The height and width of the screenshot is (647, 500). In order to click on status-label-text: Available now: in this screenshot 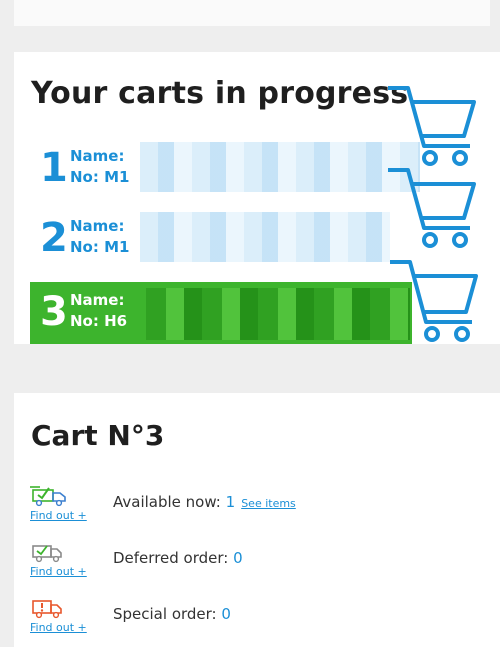, I will do `click(167, 502)`.